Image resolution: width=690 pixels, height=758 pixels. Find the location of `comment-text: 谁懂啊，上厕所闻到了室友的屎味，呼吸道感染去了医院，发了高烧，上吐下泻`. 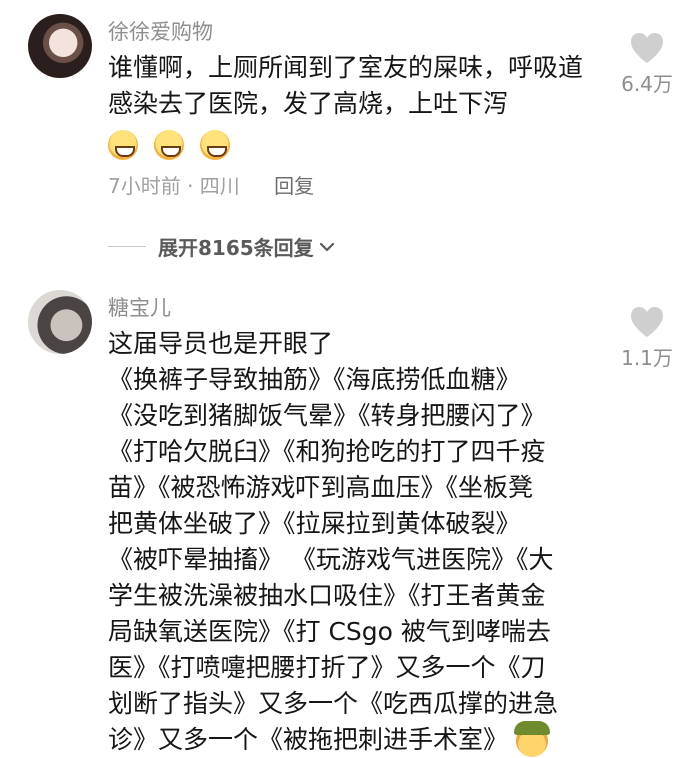

comment-text: 谁懂啊，上厕所闻到了室友的屎味，呼吸道感染去了医院，发了高烧，上吐下泻 is located at coordinates (353, 106).